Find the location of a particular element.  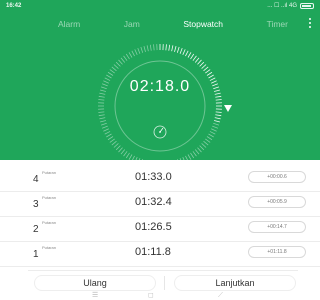

lap-time: 01:11.8 is located at coordinates (153, 252).